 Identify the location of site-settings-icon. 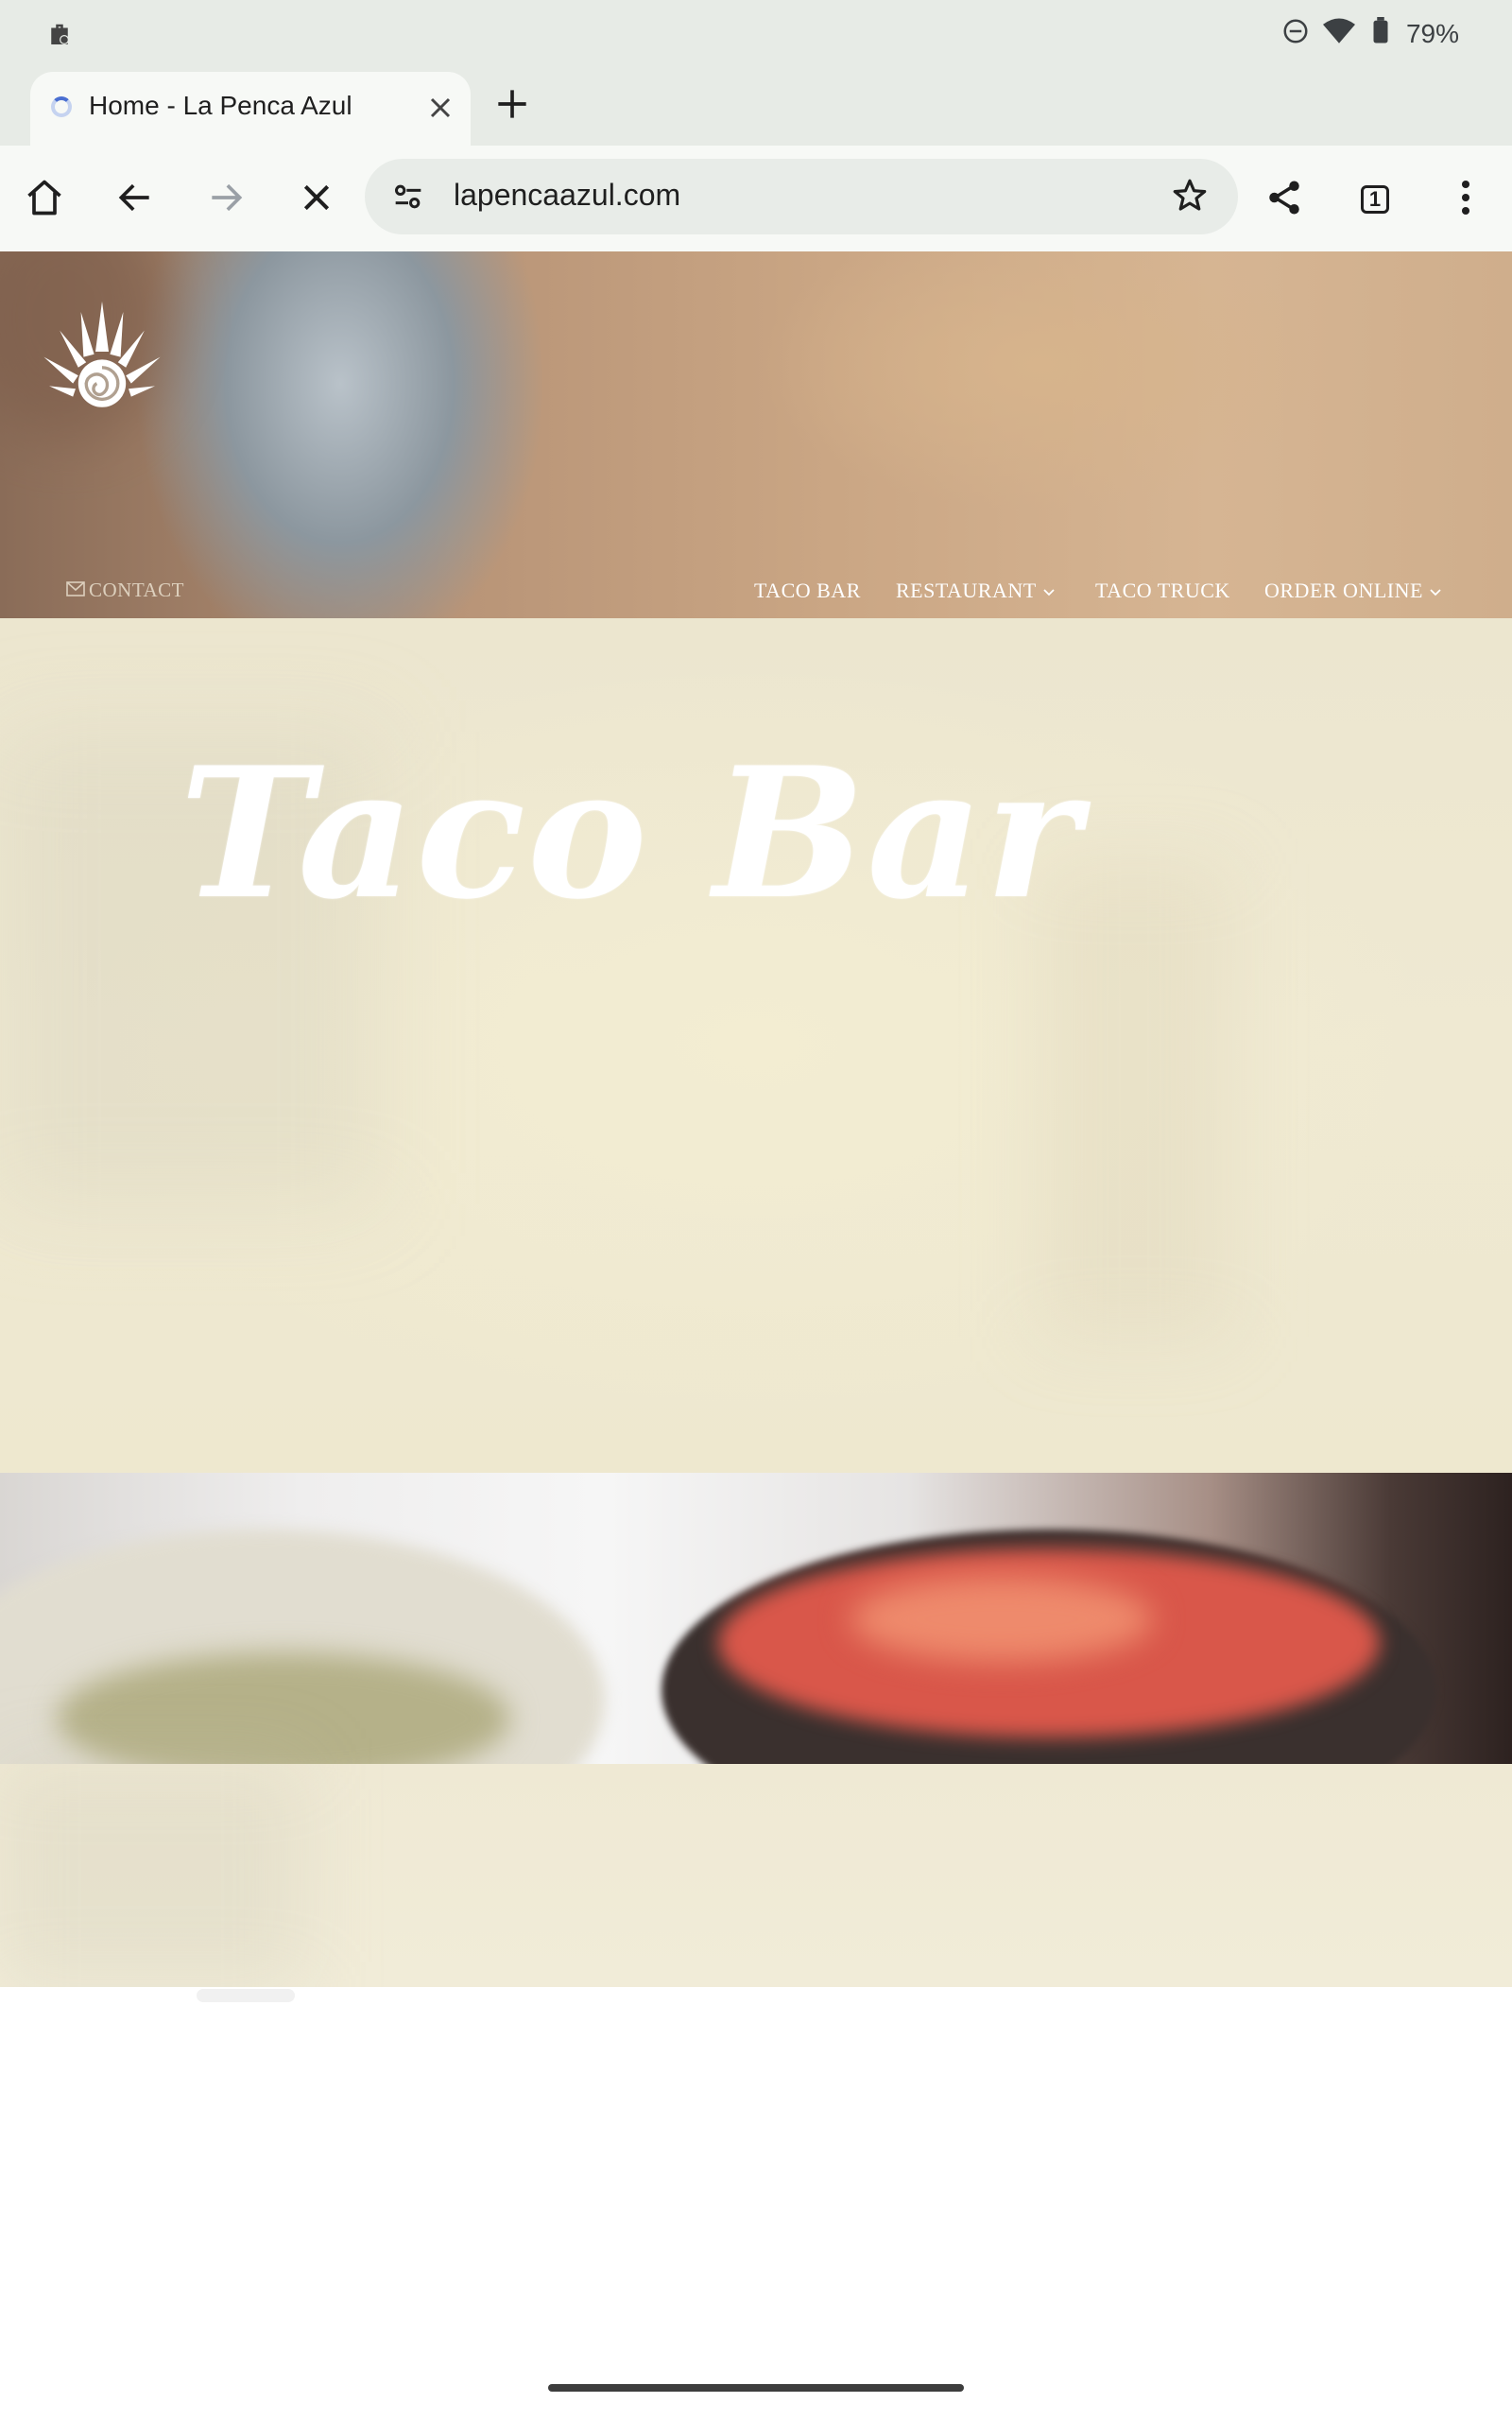
(408, 199).